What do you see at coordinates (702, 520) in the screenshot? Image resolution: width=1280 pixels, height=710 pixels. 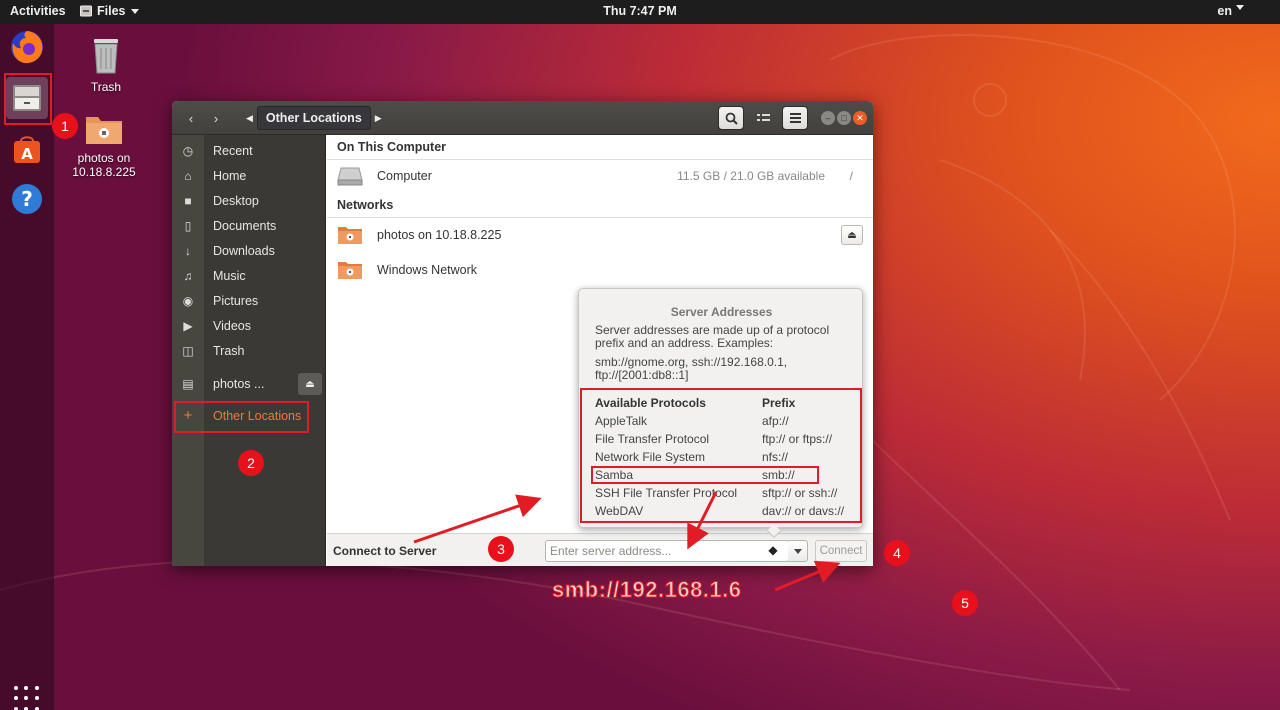 I see `arrow-to-address-input` at bounding box center [702, 520].